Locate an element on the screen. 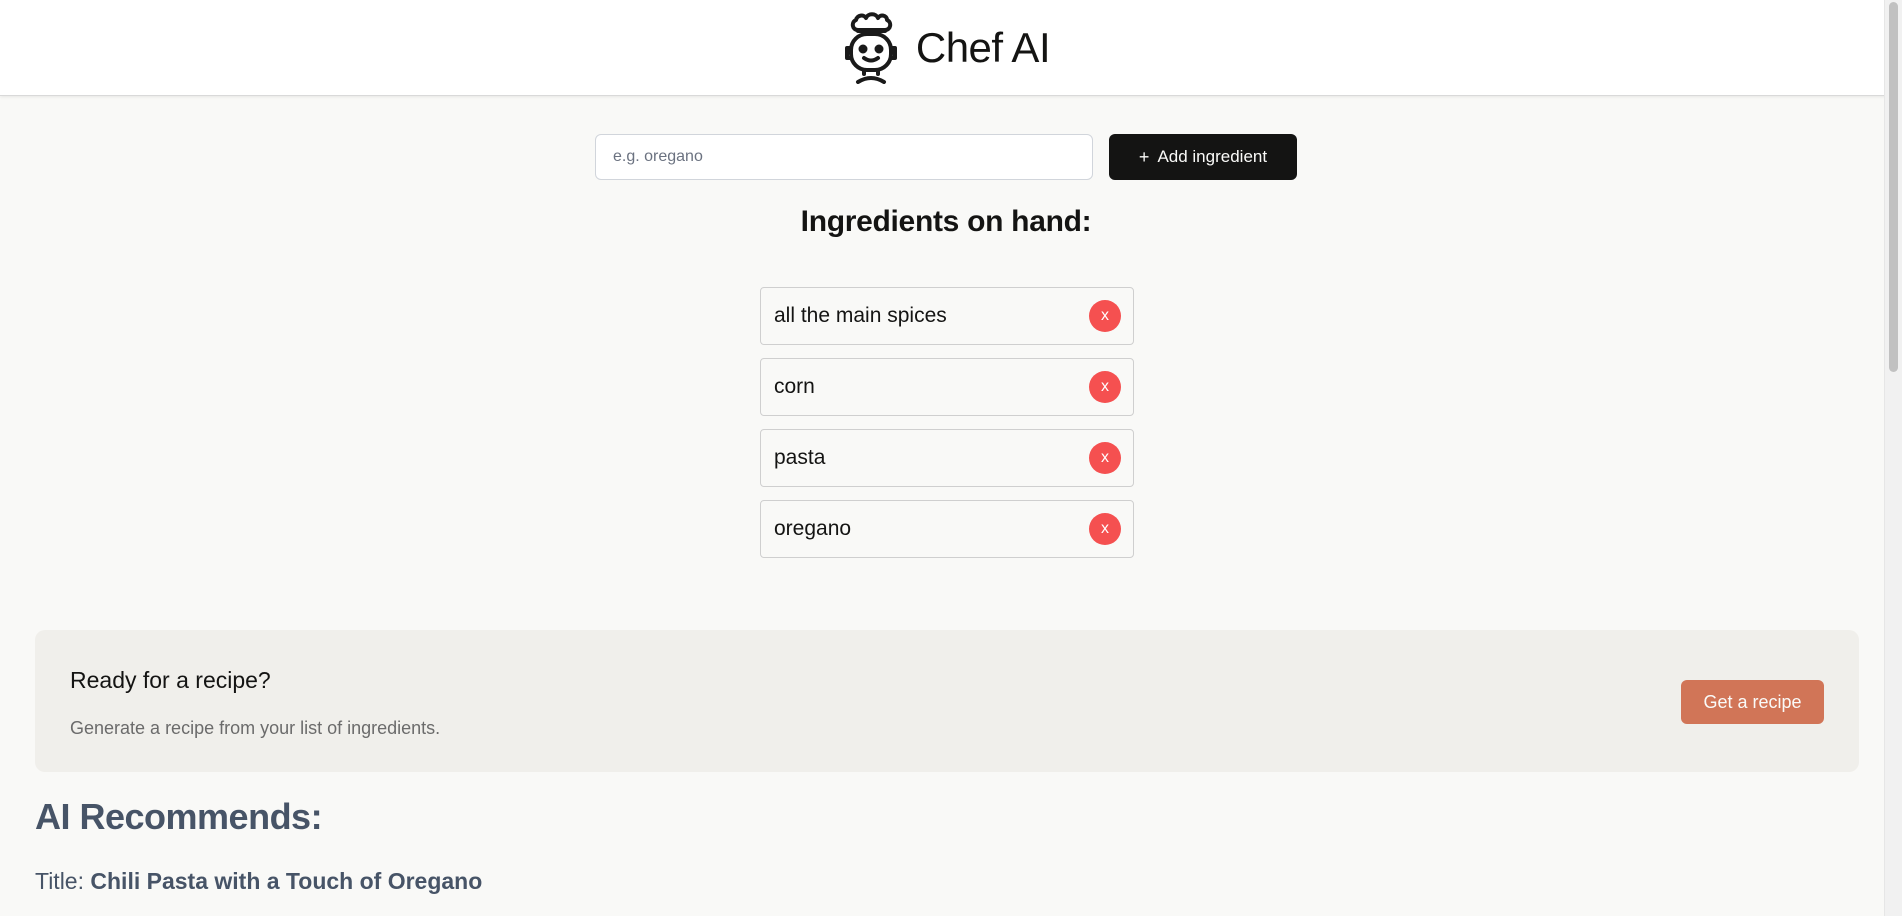 The width and height of the screenshot is (1902, 916). app-header: Chef AI is located at coordinates (950, 48).